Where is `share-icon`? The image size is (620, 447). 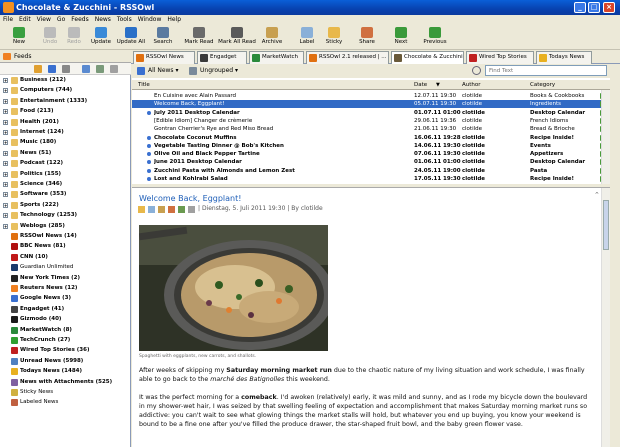 share-icon is located at coordinates (171, 209).